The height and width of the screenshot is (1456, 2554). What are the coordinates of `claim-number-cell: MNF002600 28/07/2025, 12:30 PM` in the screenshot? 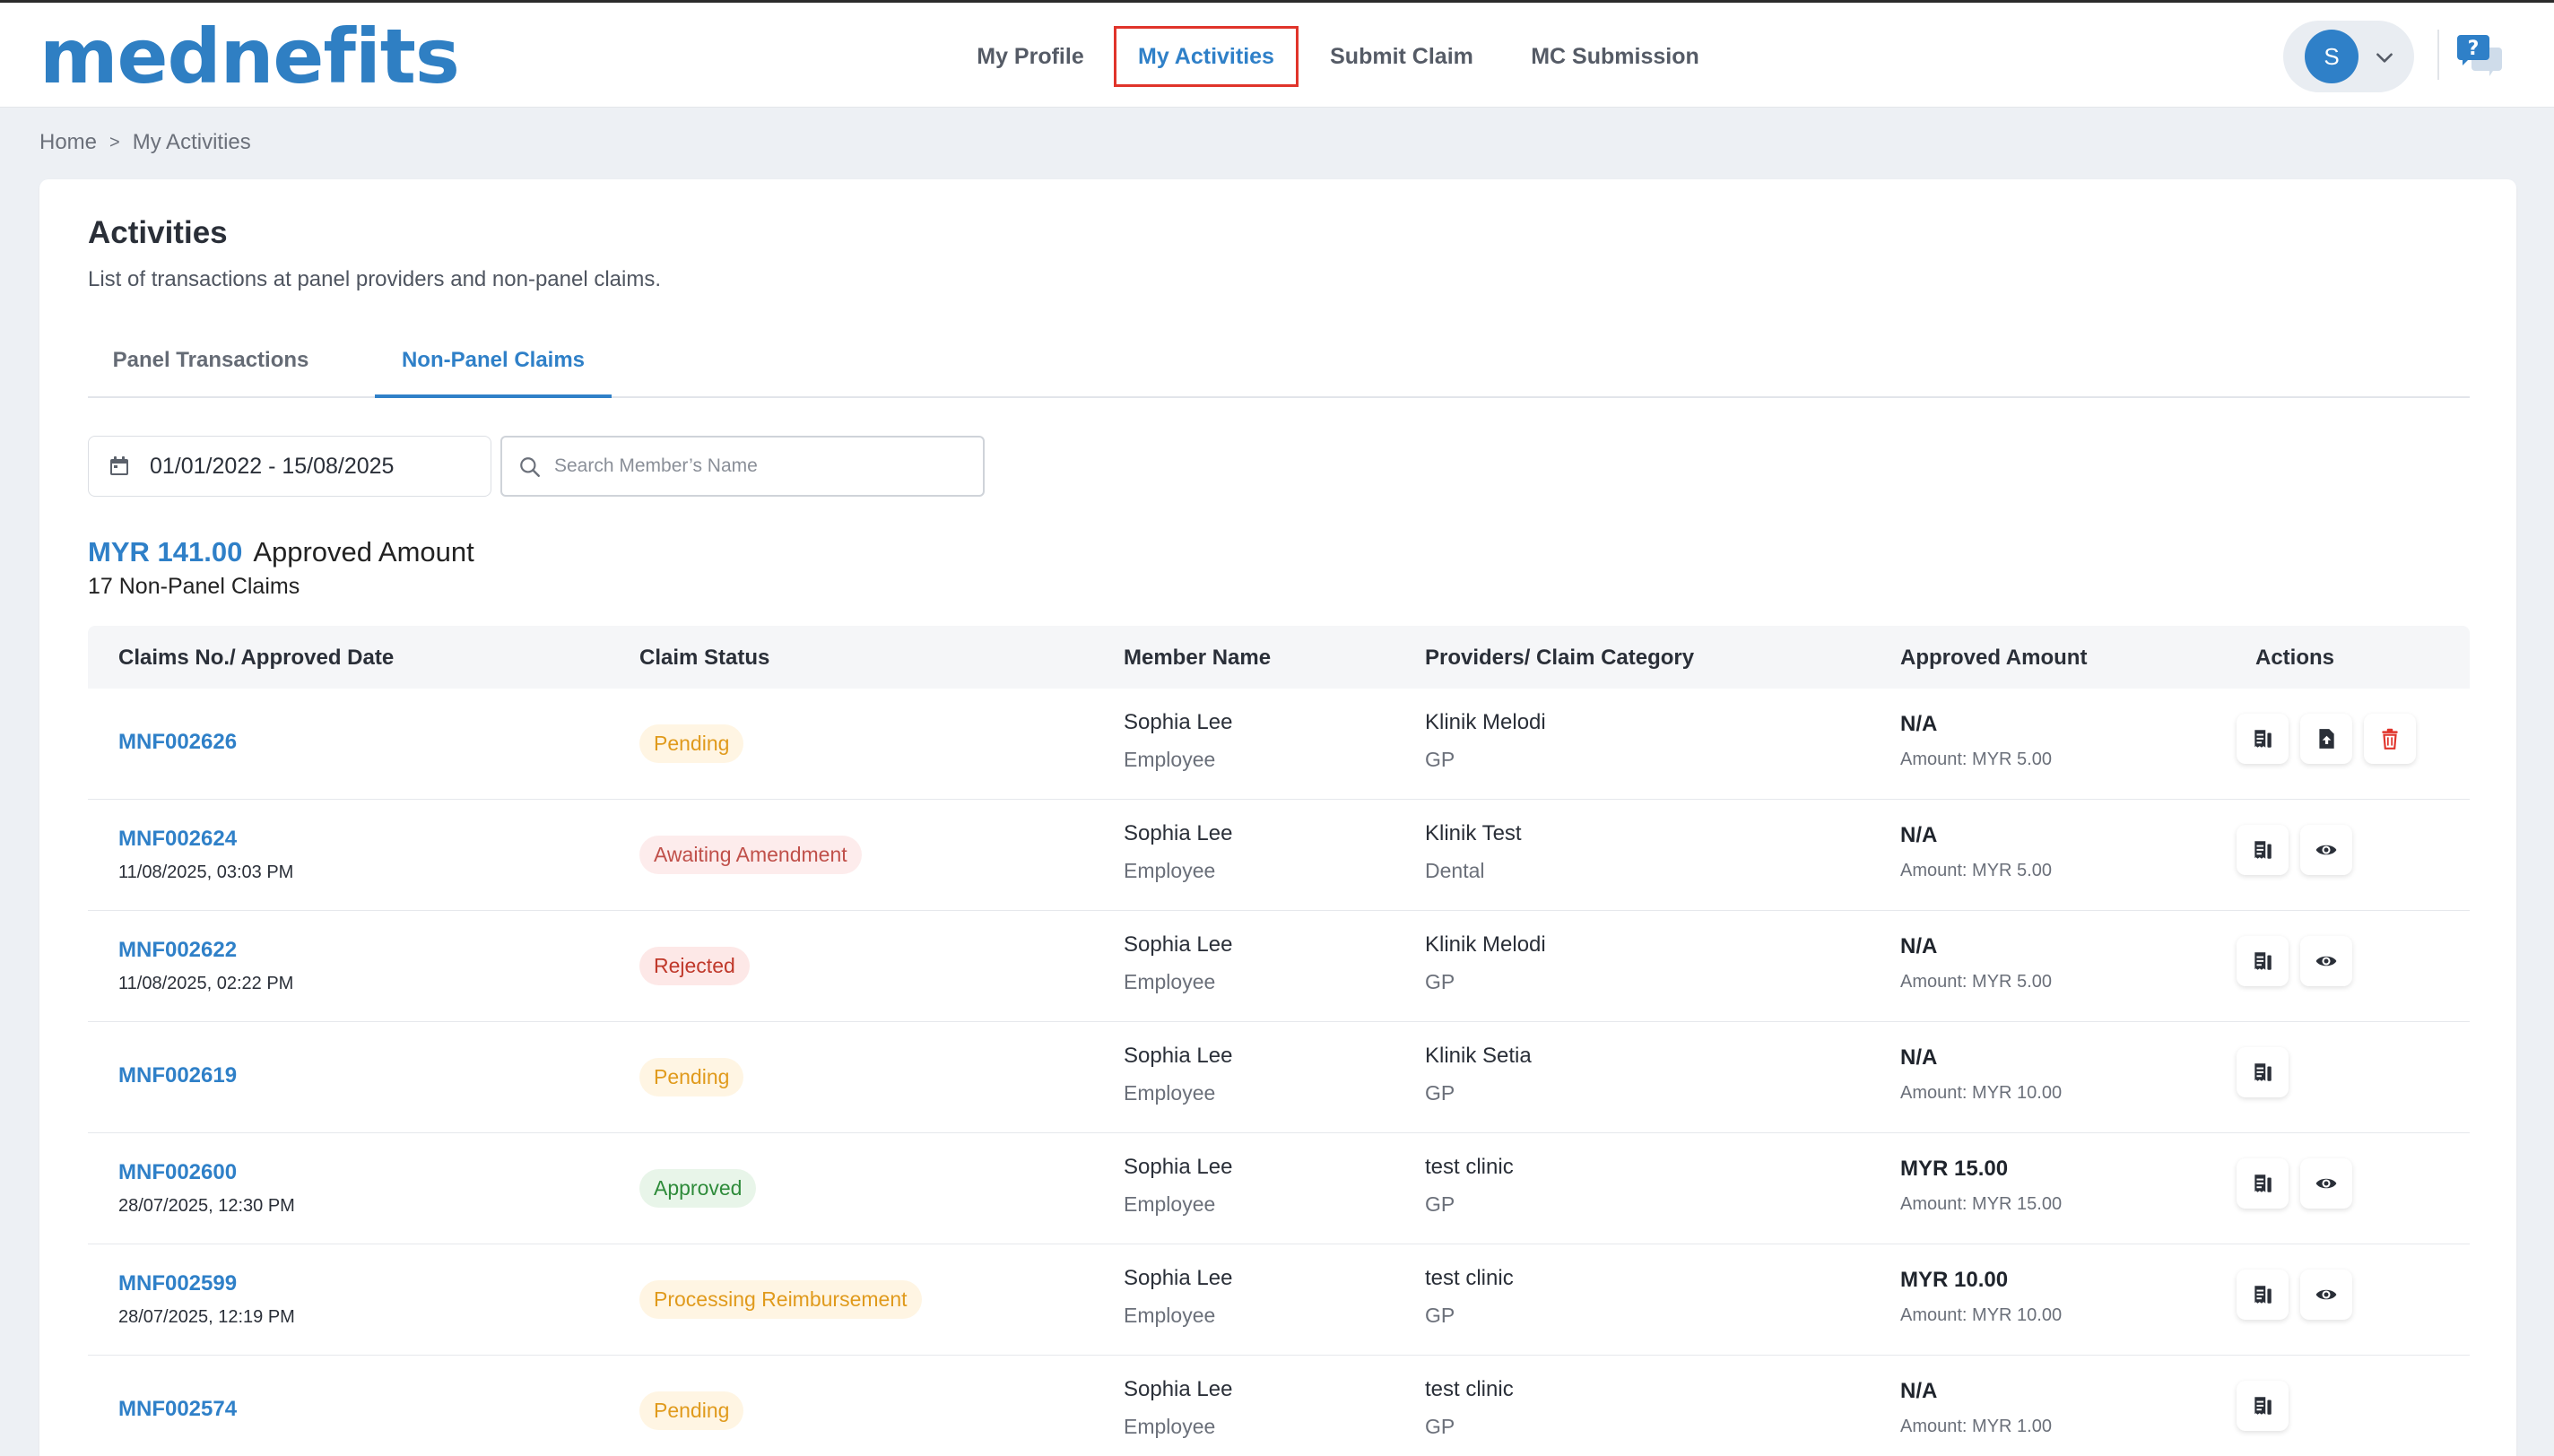 It's located at (206, 1188).